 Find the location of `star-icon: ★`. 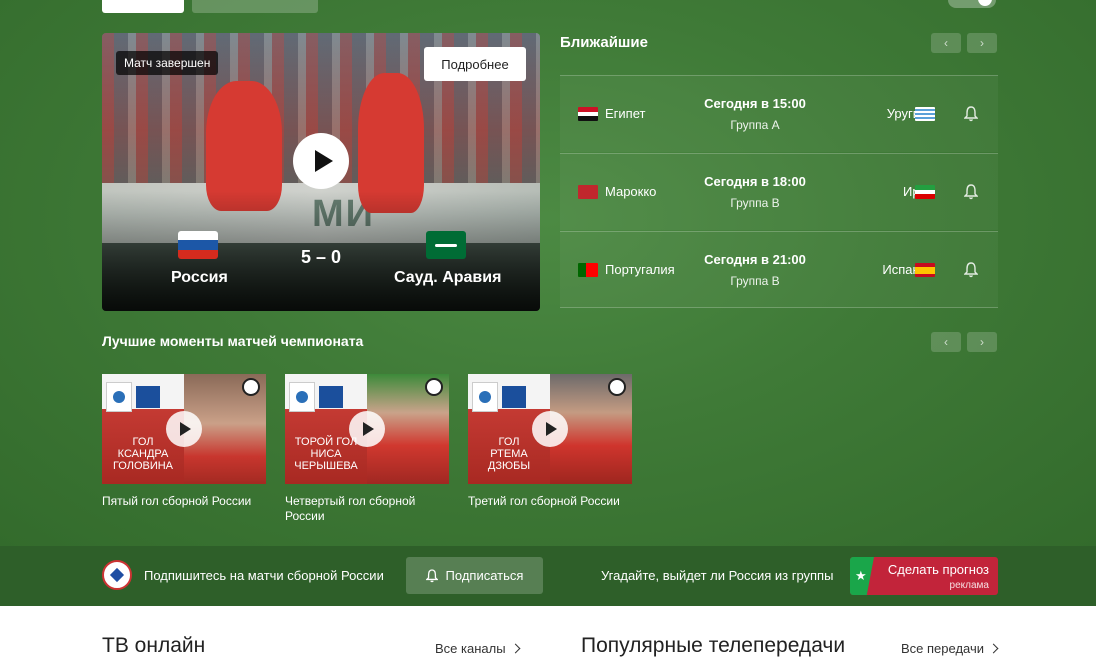

star-icon: ★ is located at coordinates (861, 575).